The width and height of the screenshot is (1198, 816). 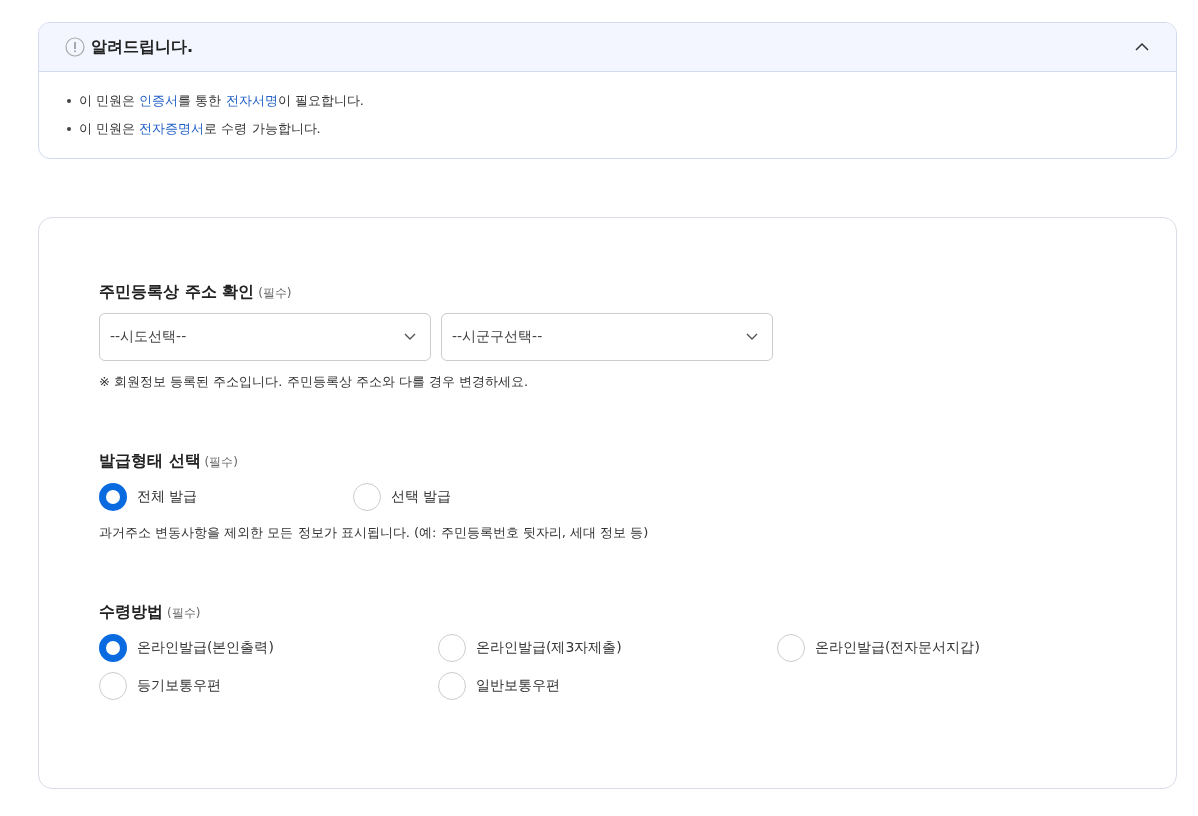 I want to click on help-text: ※ 회원정보 등록된 주소입니다. 주민등록상 주소와 다를 경우 변경하세요., so click(x=314, y=382).